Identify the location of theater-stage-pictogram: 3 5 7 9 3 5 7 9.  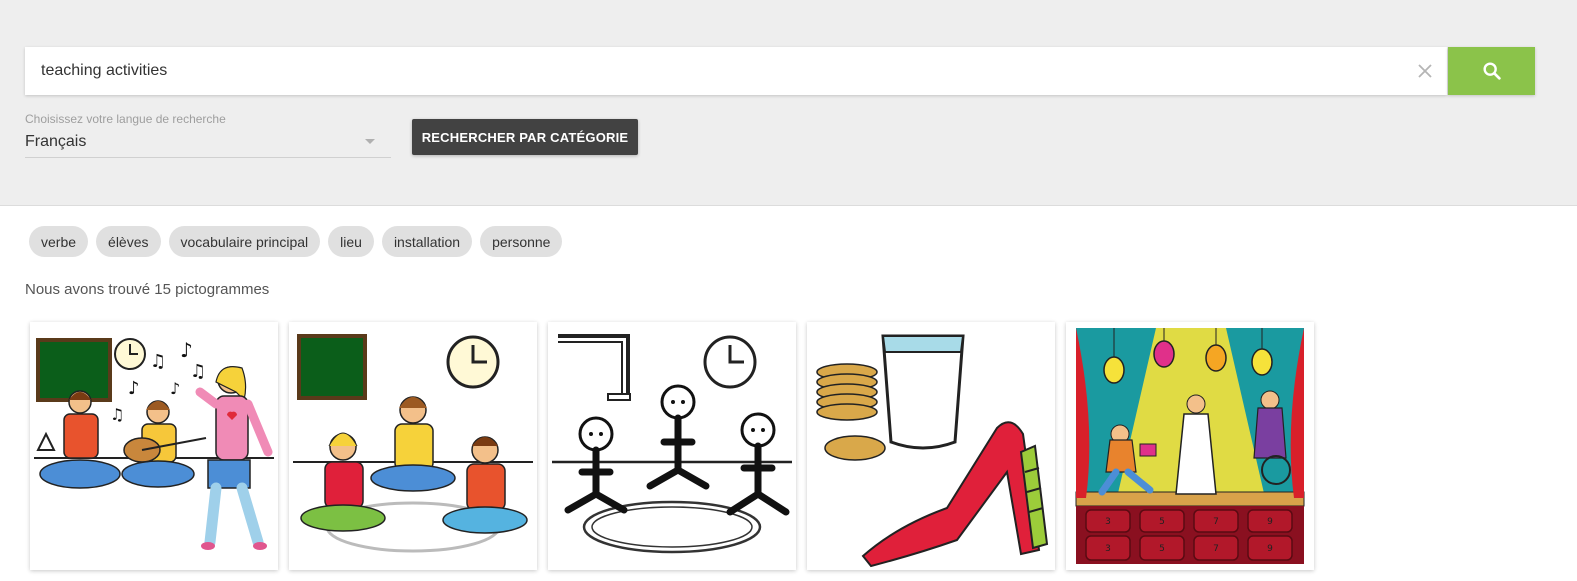
(1190, 446).